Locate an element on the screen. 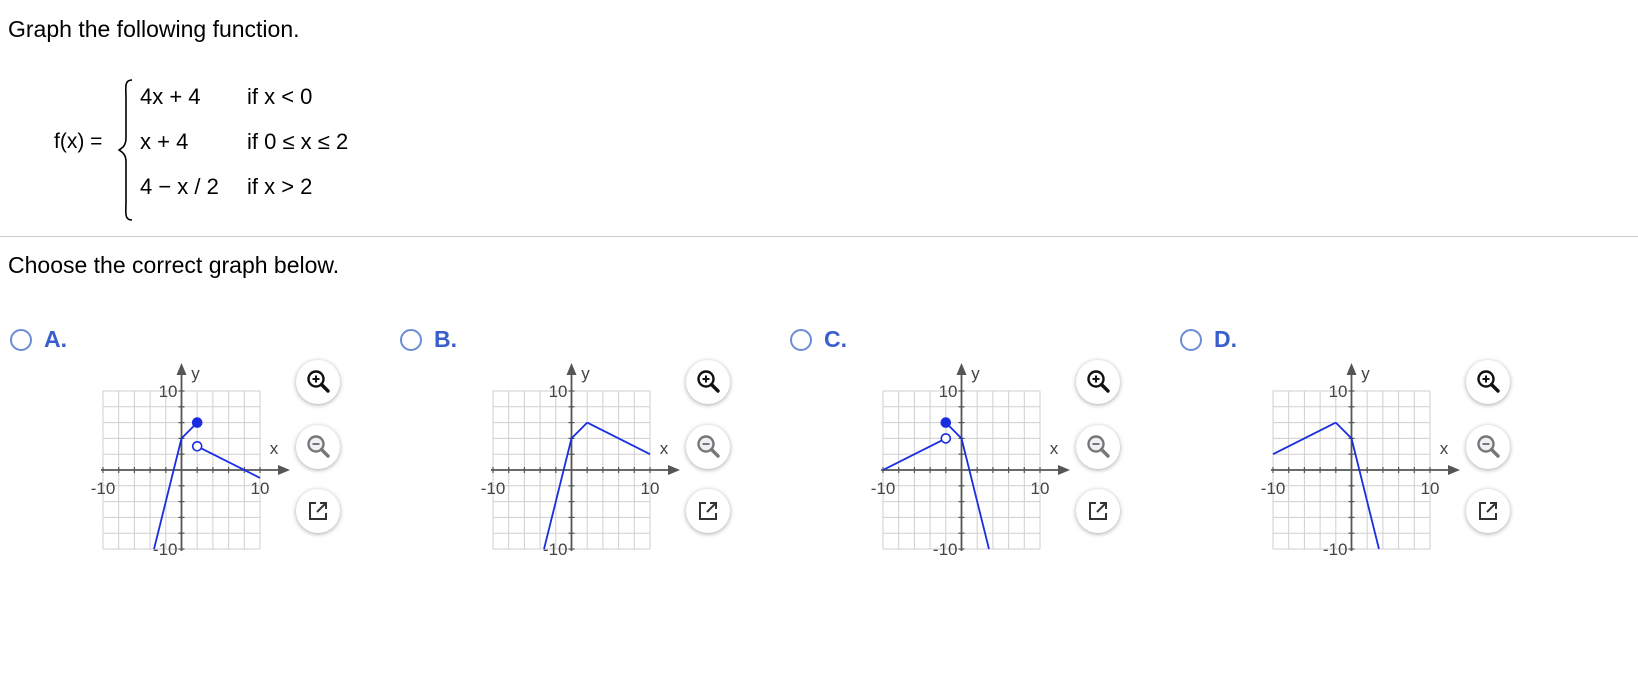 This screenshot has width=1638, height=694. option-a-radio is located at coordinates (21, 340).